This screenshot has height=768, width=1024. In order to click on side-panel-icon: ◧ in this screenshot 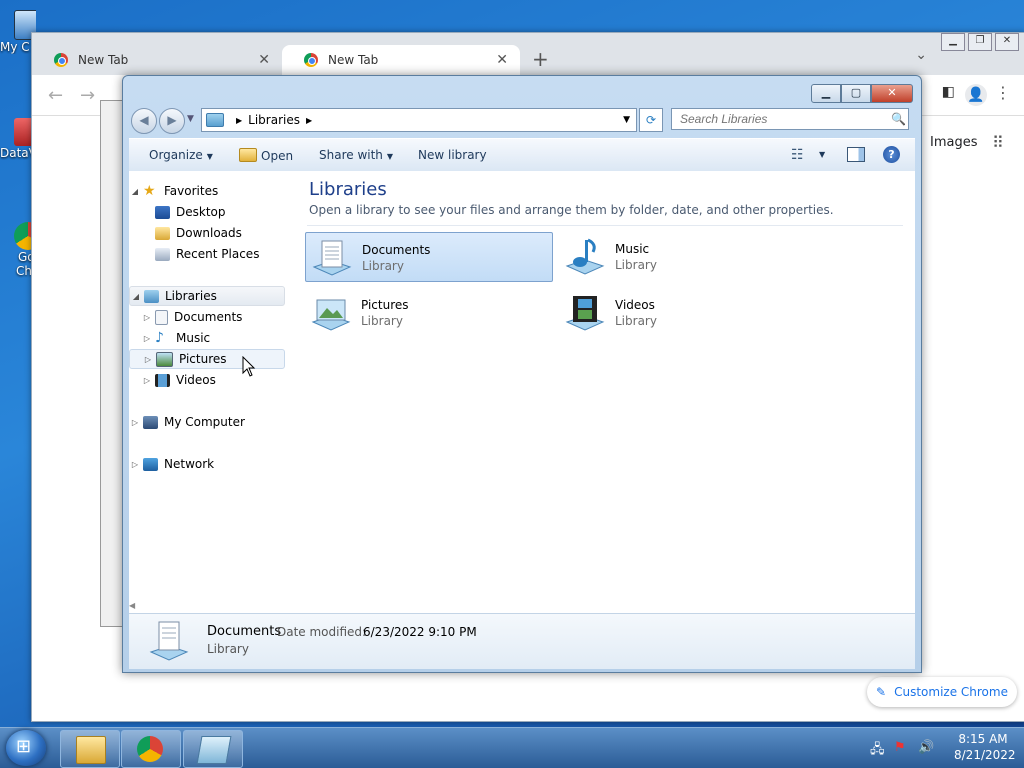, I will do `click(948, 92)`.